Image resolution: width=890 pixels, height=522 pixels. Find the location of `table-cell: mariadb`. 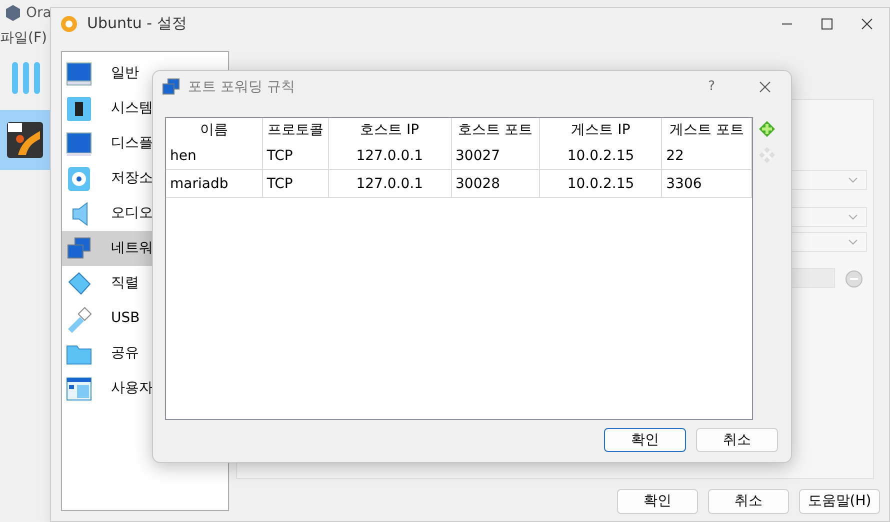

table-cell: mariadb is located at coordinates (214, 183).